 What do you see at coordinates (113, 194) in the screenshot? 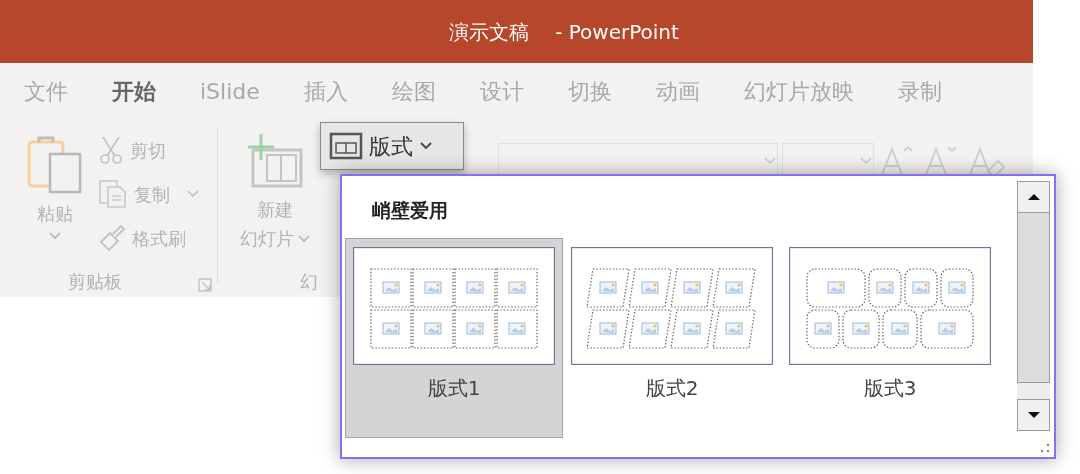
I see `copy-icon` at bounding box center [113, 194].